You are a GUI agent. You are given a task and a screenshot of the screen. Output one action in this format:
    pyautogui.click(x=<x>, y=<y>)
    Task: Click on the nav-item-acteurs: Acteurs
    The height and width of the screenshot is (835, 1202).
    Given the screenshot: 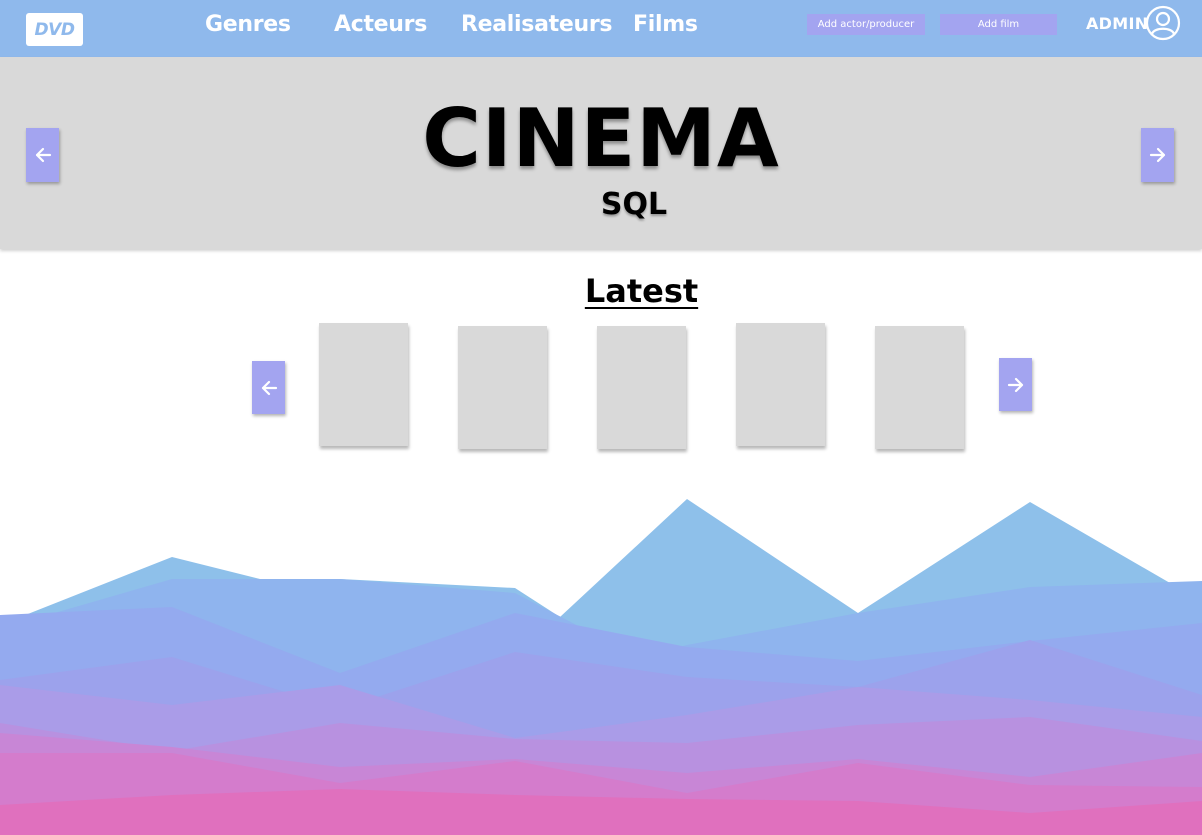 What is the action you would take?
    pyautogui.click(x=380, y=24)
    